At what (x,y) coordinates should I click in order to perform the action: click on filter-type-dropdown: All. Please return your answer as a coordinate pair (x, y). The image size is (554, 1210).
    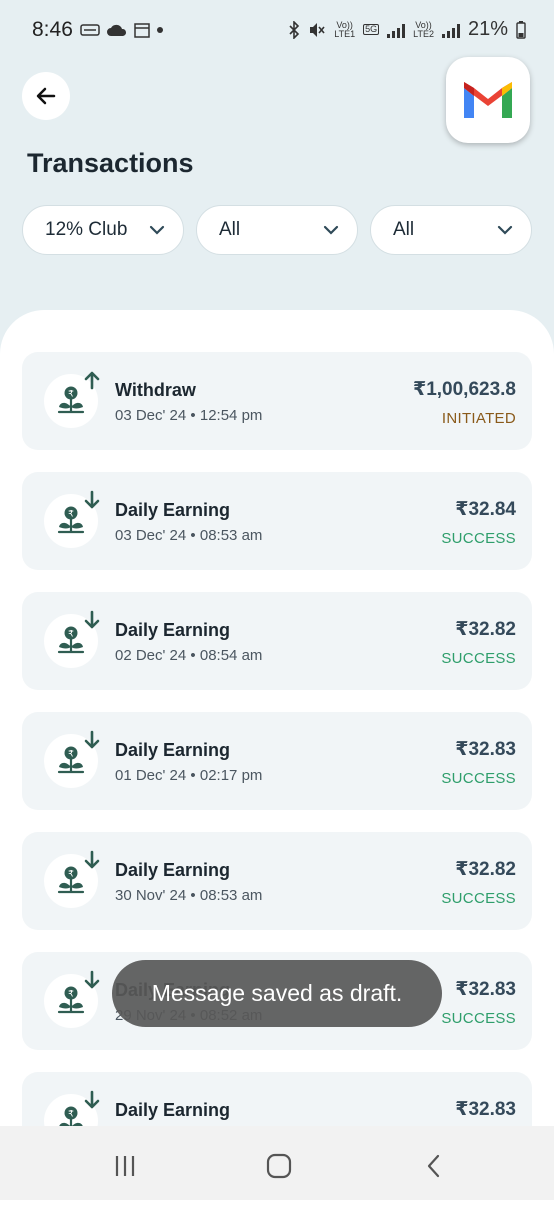
    Looking at the image, I should click on (277, 230).